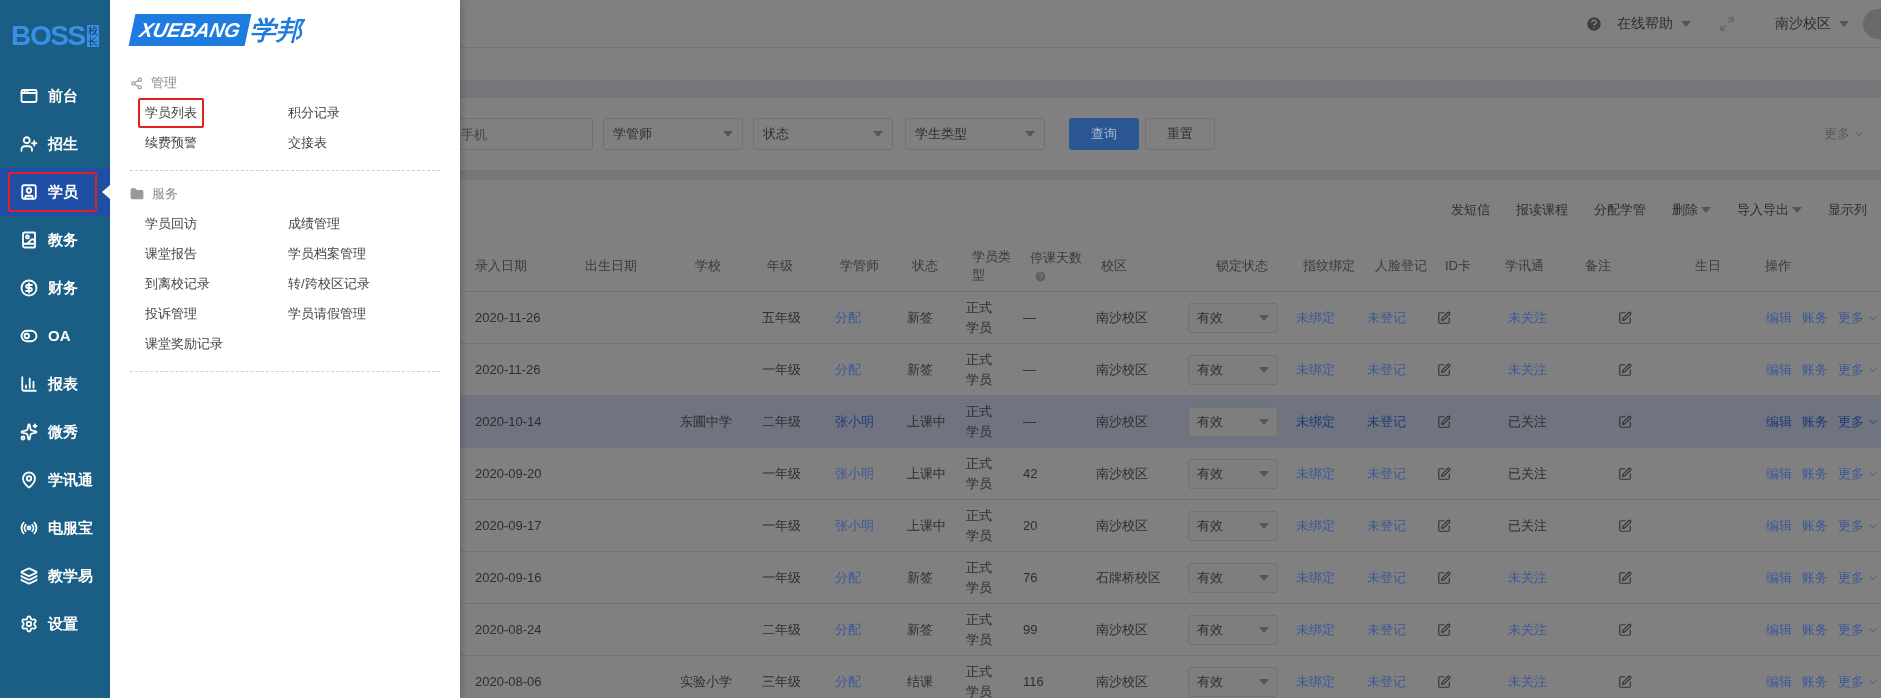 Image resolution: width=1881 pixels, height=698 pixels. Describe the element at coordinates (307, 143) in the screenshot. I see `menu-link: 交接表` at that location.